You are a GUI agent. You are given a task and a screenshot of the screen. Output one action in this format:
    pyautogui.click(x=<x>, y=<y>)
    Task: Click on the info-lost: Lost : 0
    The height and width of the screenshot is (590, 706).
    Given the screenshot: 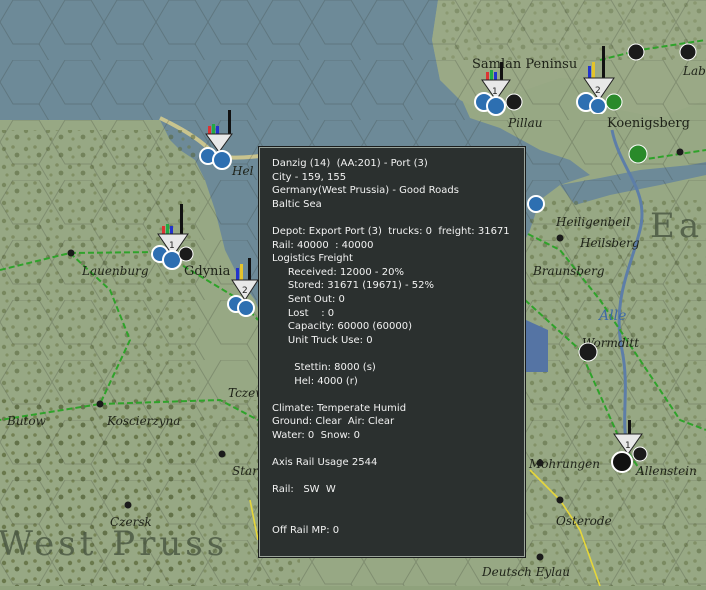 What is the action you would take?
    pyautogui.click(x=303, y=313)
    